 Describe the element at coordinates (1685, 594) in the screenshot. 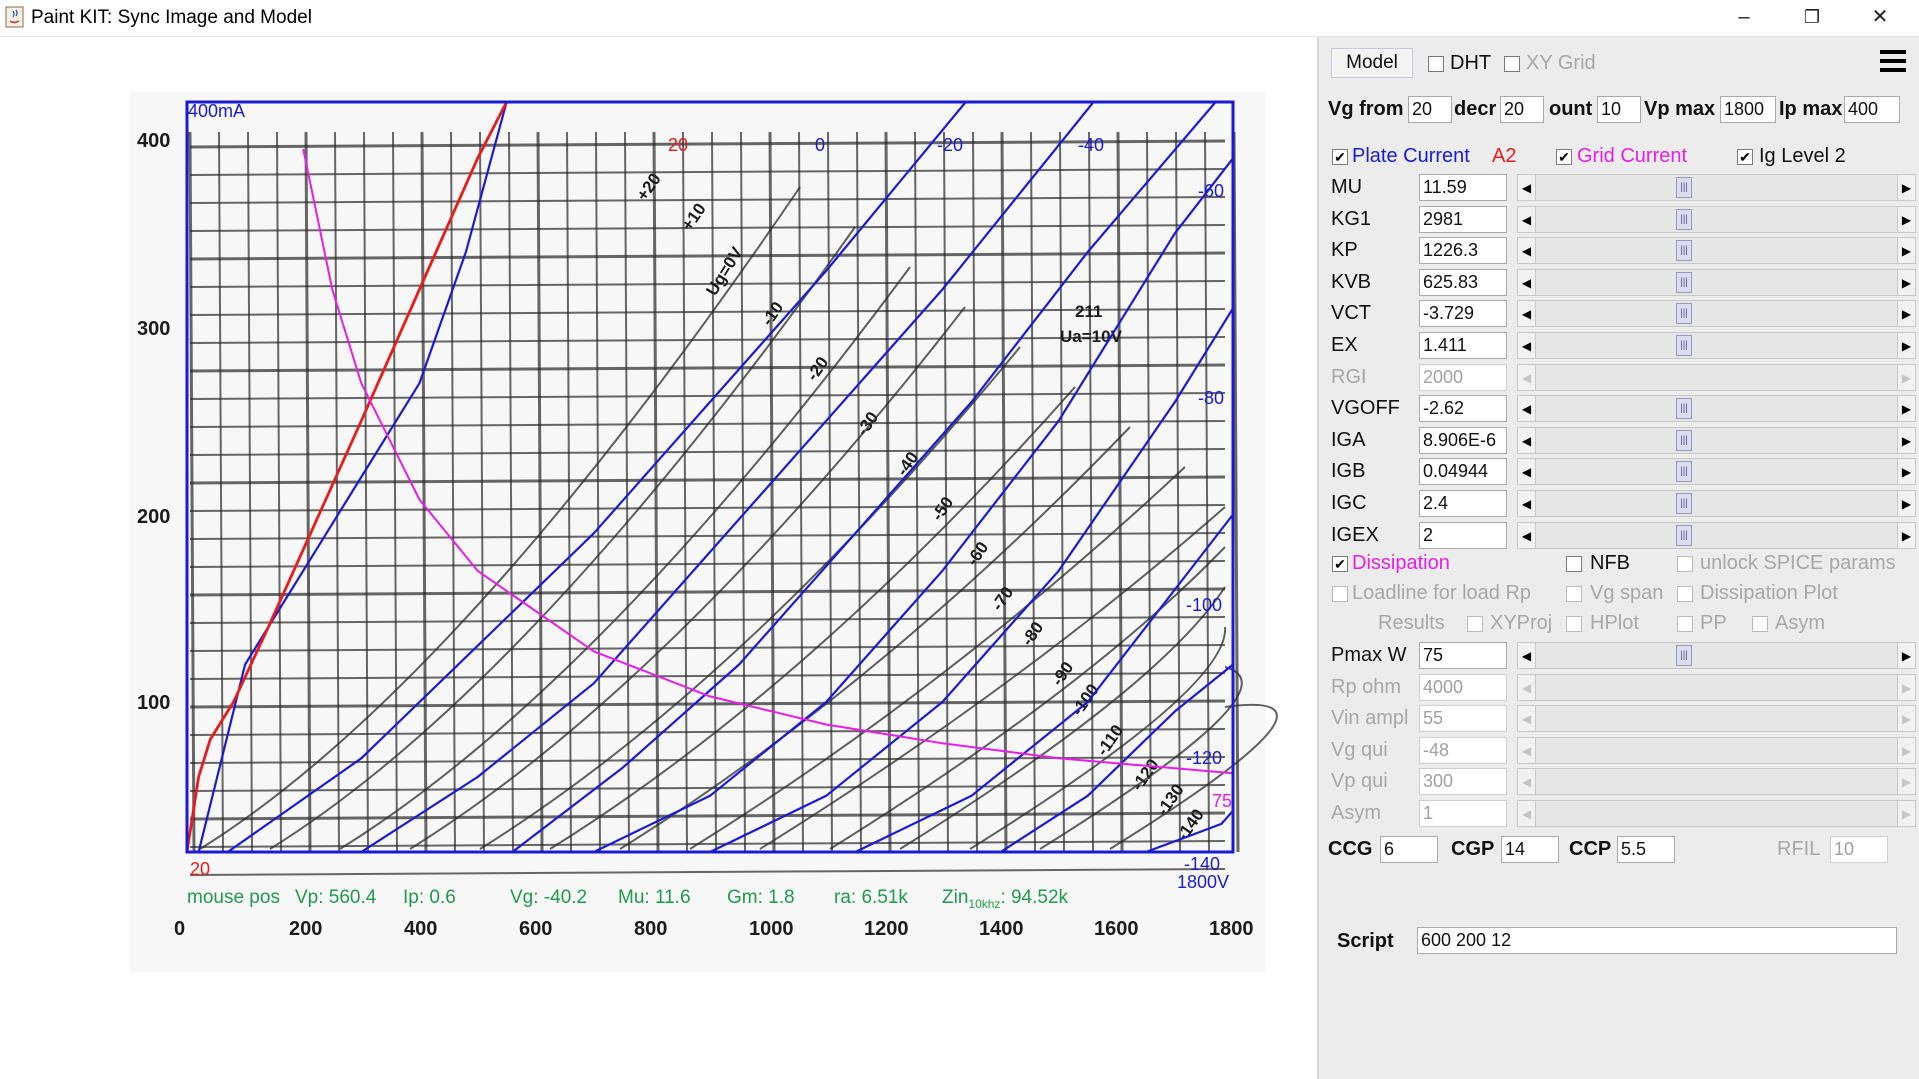

I see `dissipation-plot-checkbox` at that location.